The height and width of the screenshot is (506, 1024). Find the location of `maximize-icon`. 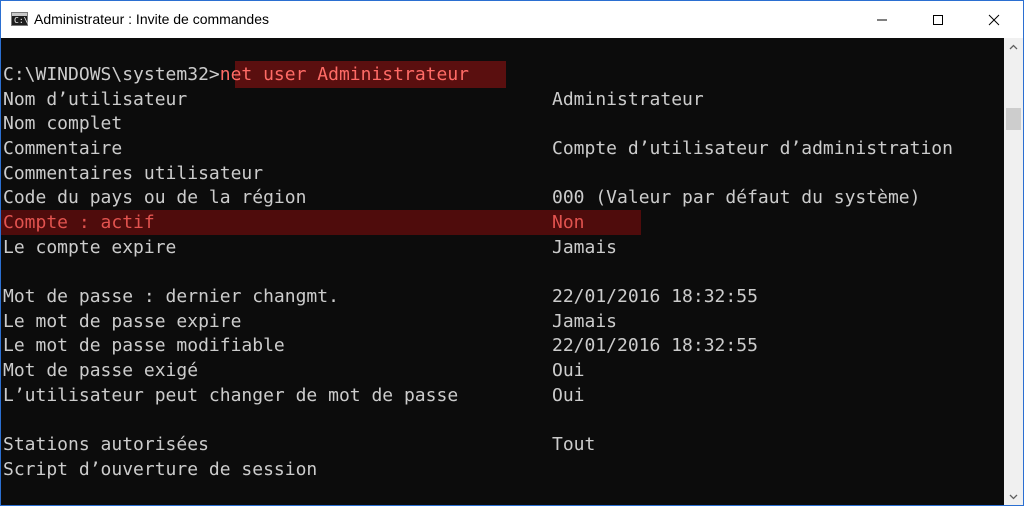

maximize-icon is located at coordinates (938, 19).